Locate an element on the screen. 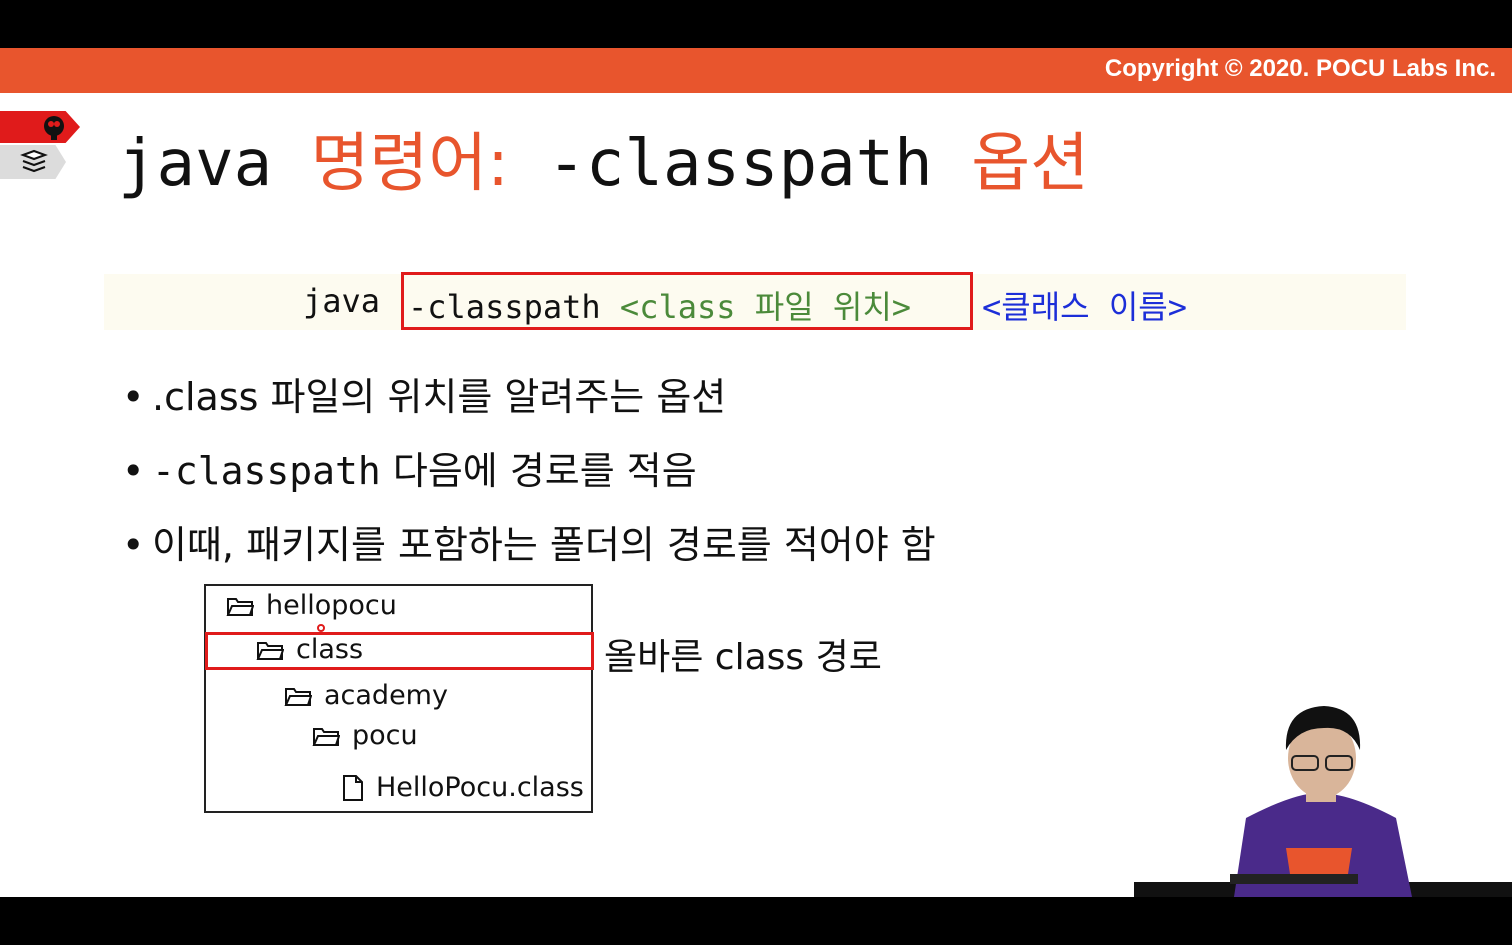 The image size is (1512, 945). code-location: <class 파일 위치> is located at coordinates (765, 307).